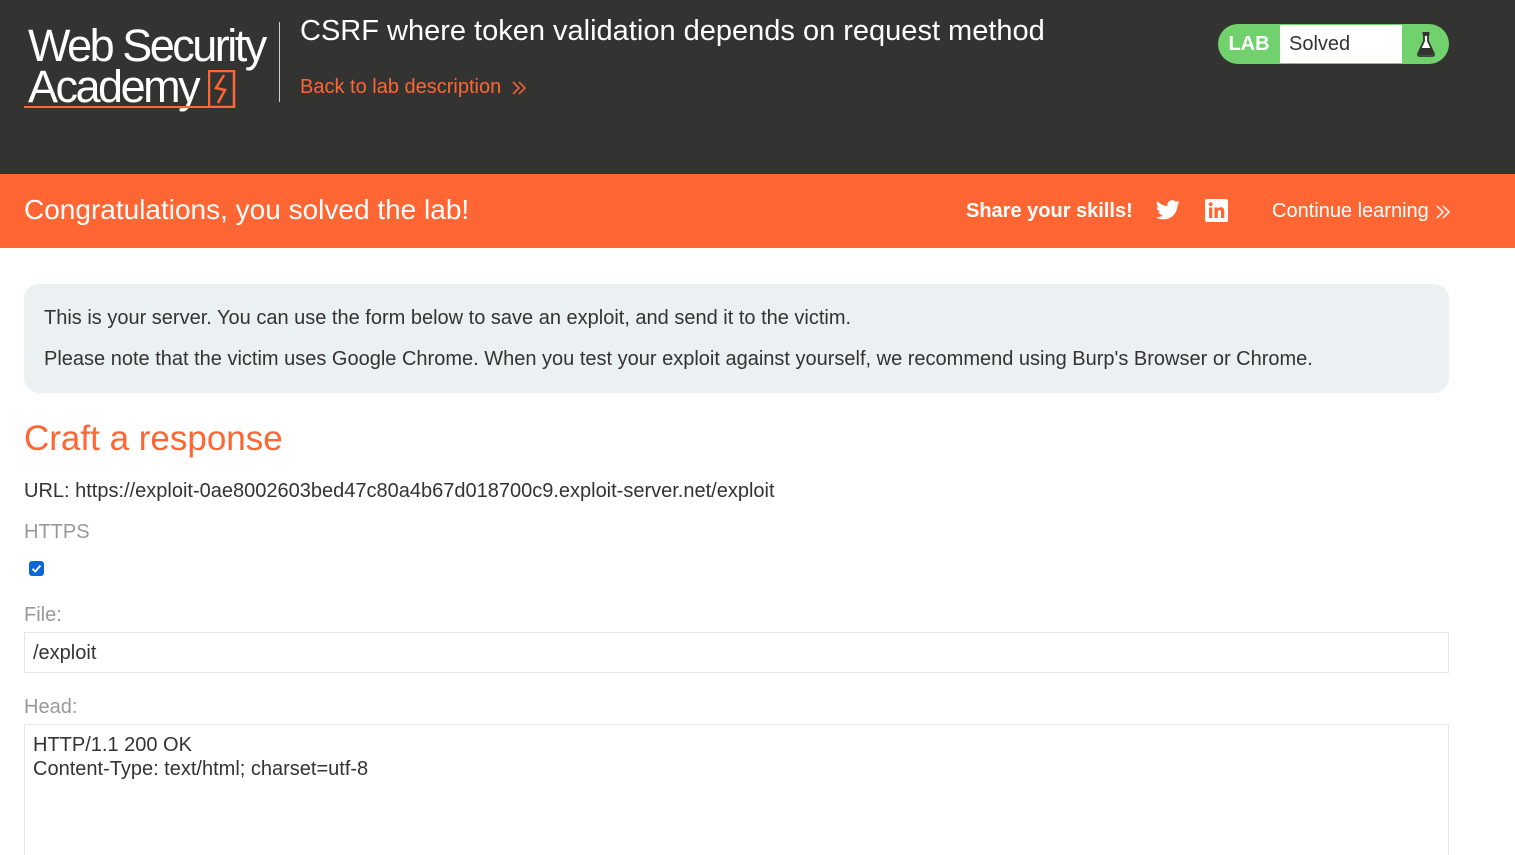 This screenshot has width=1515, height=855. I want to click on craft-response-heading: Craft a response, so click(153, 438).